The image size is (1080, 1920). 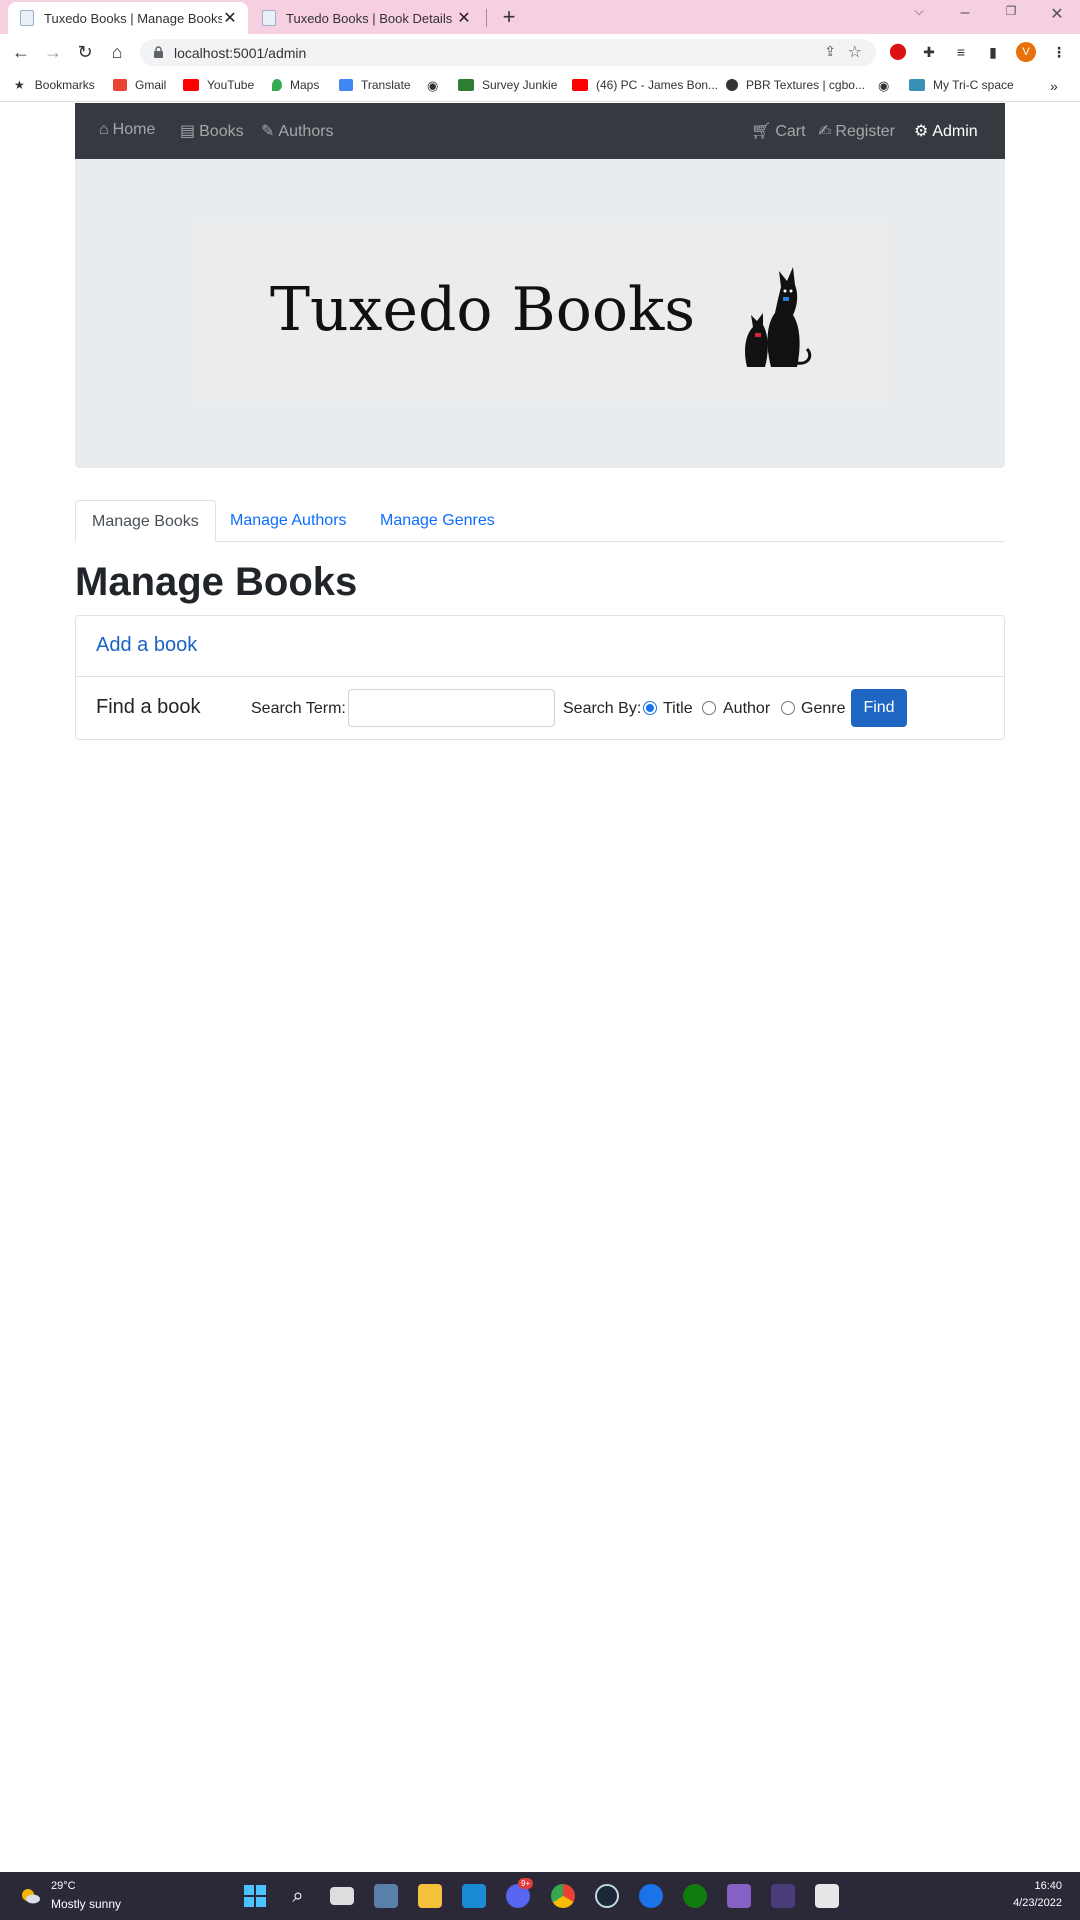 I want to click on task-view-icon, so click(x=342, y=1896).